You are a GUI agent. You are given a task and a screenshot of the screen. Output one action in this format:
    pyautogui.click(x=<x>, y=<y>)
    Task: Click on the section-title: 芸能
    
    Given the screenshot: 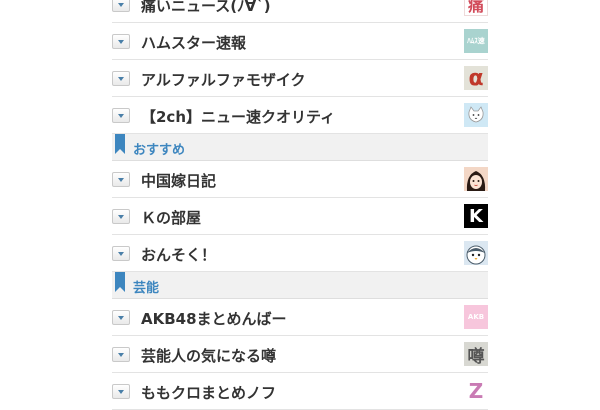 What is the action you would take?
    pyautogui.click(x=146, y=288)
    